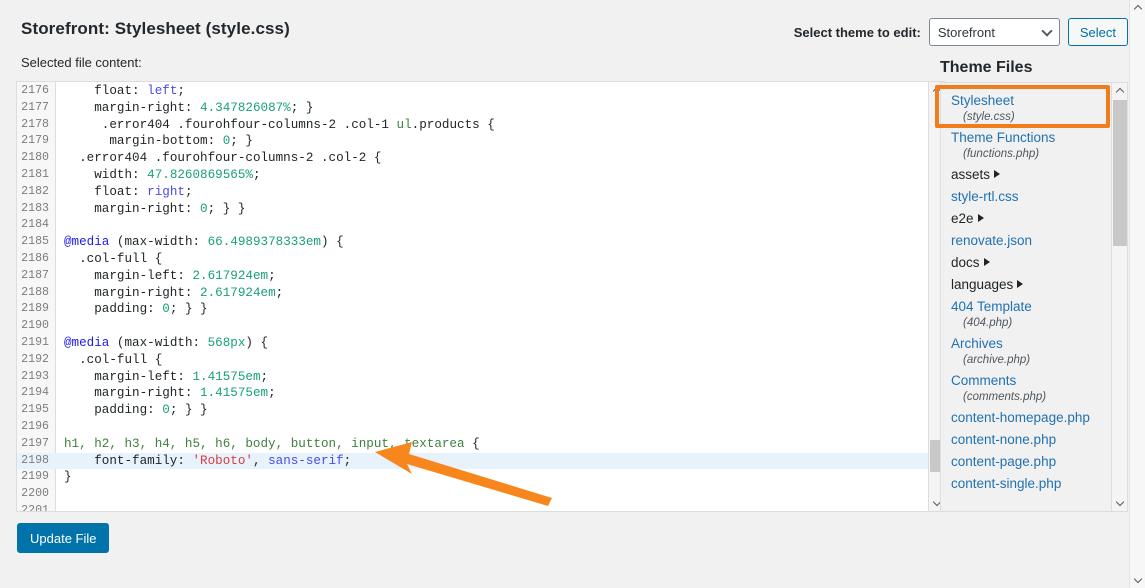  What do you see at coordinates (472, 377) in the screenshot?
I see `code-line: 2193 margin-left: 1.41575em;` at bounding box center [472, 377].